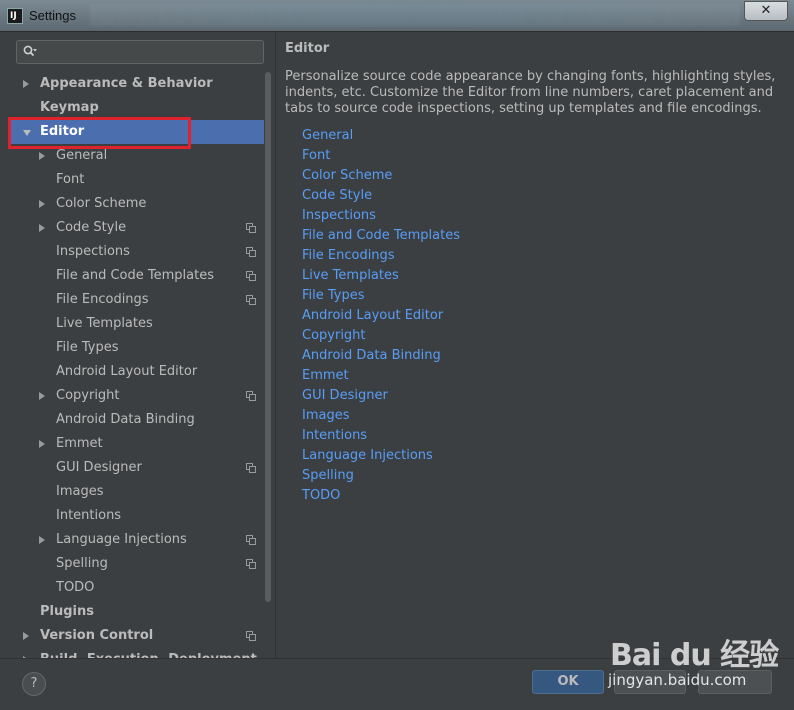 This screenshot has height=710, width=794. Describe the element at coordinates (136, 492) in the screenshot. I see `tree-item-images: Images` at that location.